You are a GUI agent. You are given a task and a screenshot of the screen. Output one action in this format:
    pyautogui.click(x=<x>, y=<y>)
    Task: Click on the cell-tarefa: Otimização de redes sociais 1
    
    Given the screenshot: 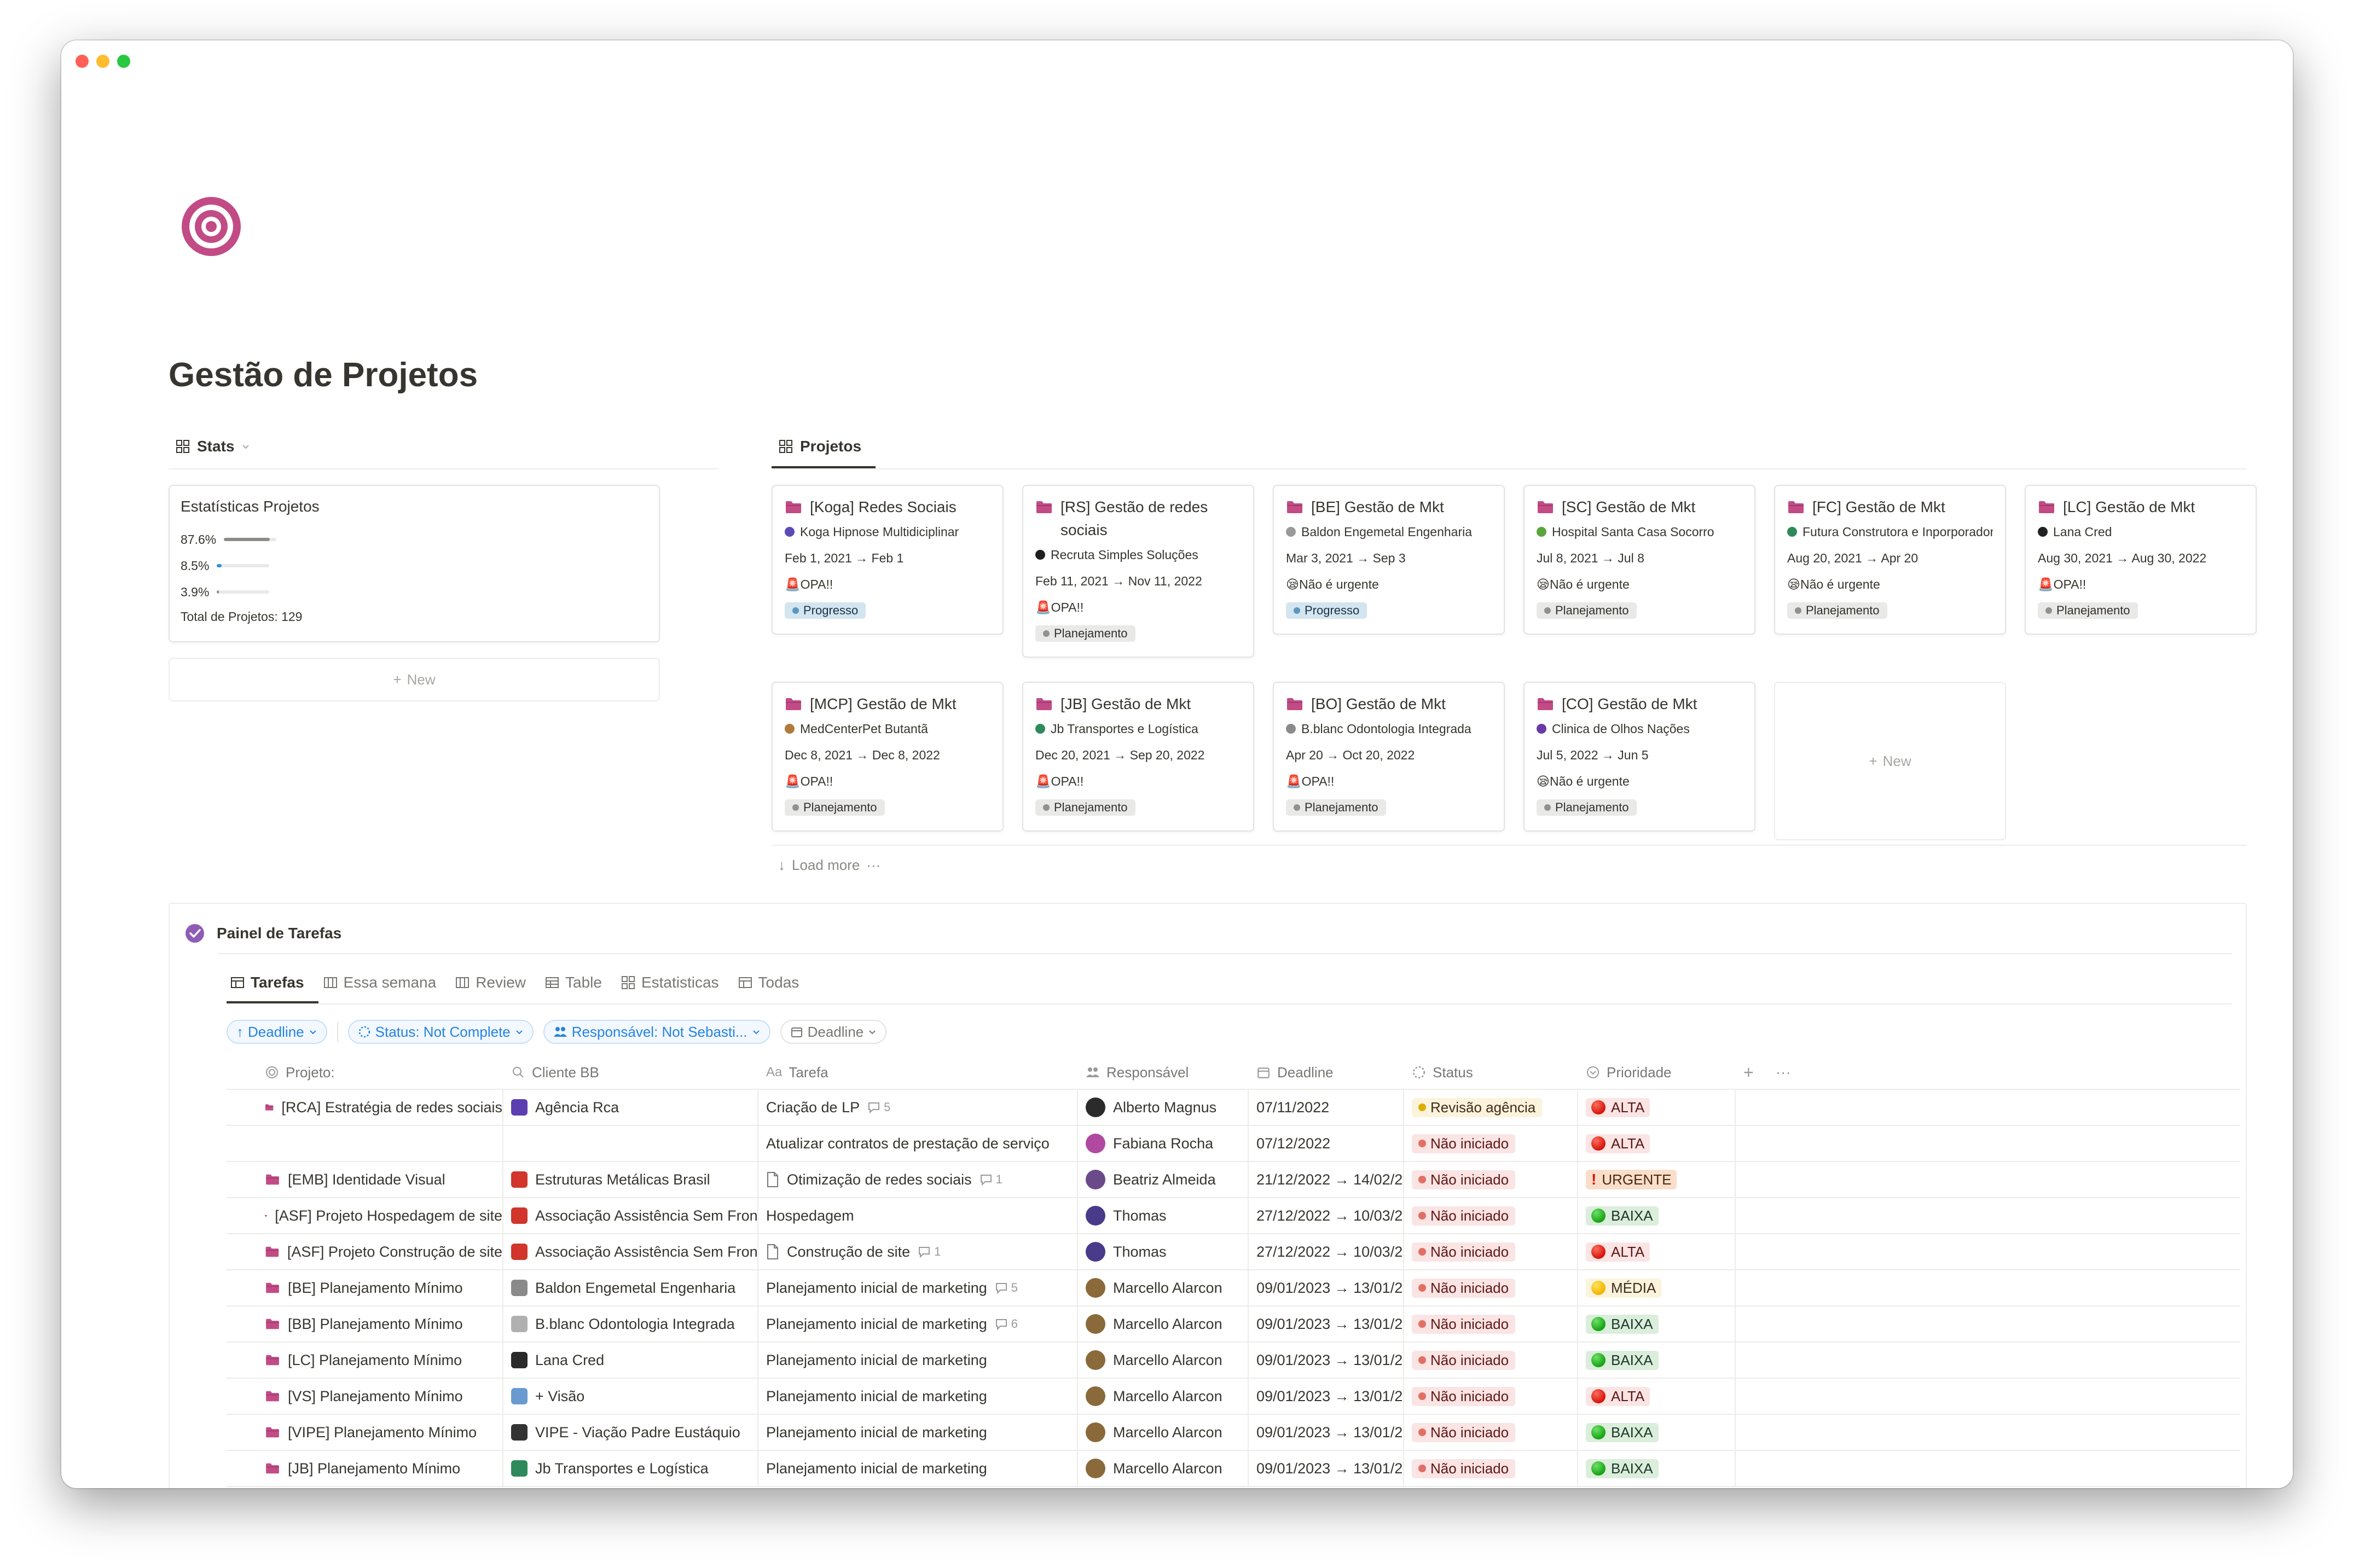 What is the action you would take?
    pyautogui.click(x=918, y=1179)
    